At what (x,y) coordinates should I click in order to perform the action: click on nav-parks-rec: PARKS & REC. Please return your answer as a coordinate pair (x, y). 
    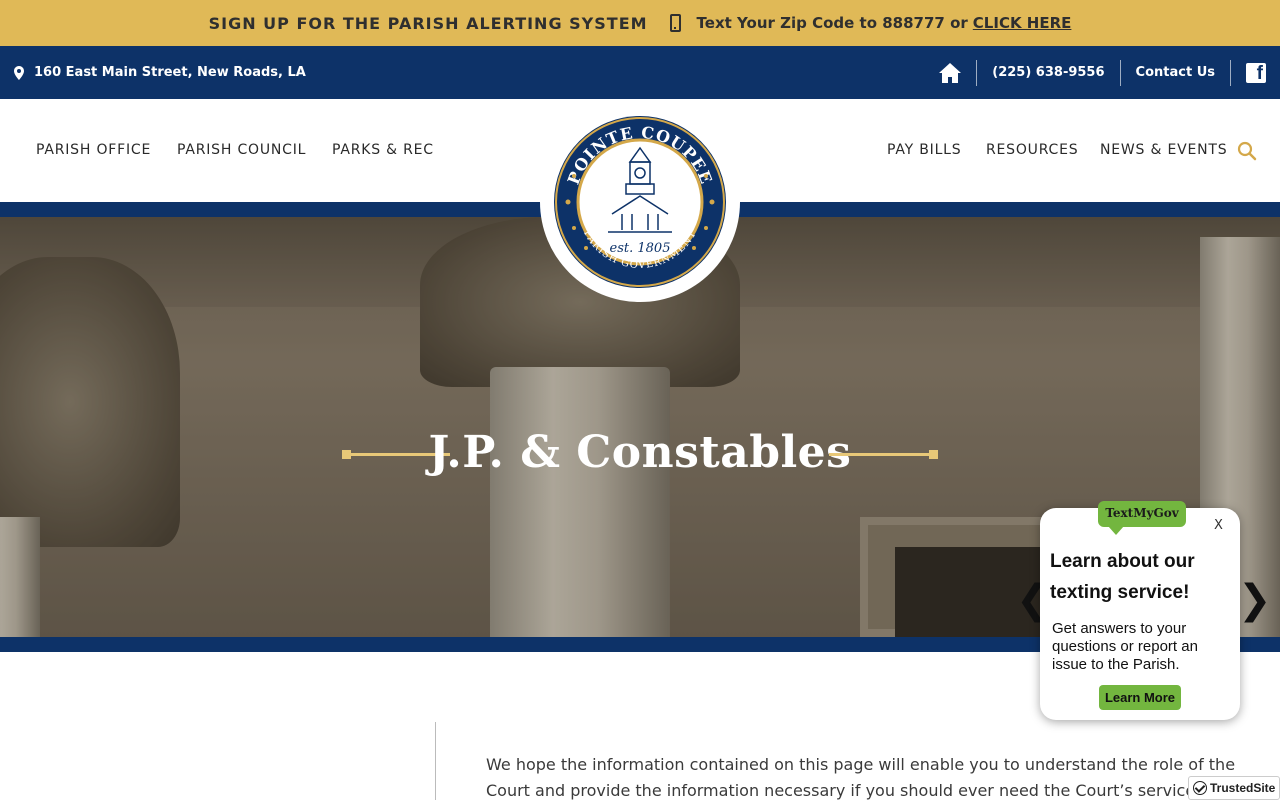
    Looking at the image, I should click on (383, 150).